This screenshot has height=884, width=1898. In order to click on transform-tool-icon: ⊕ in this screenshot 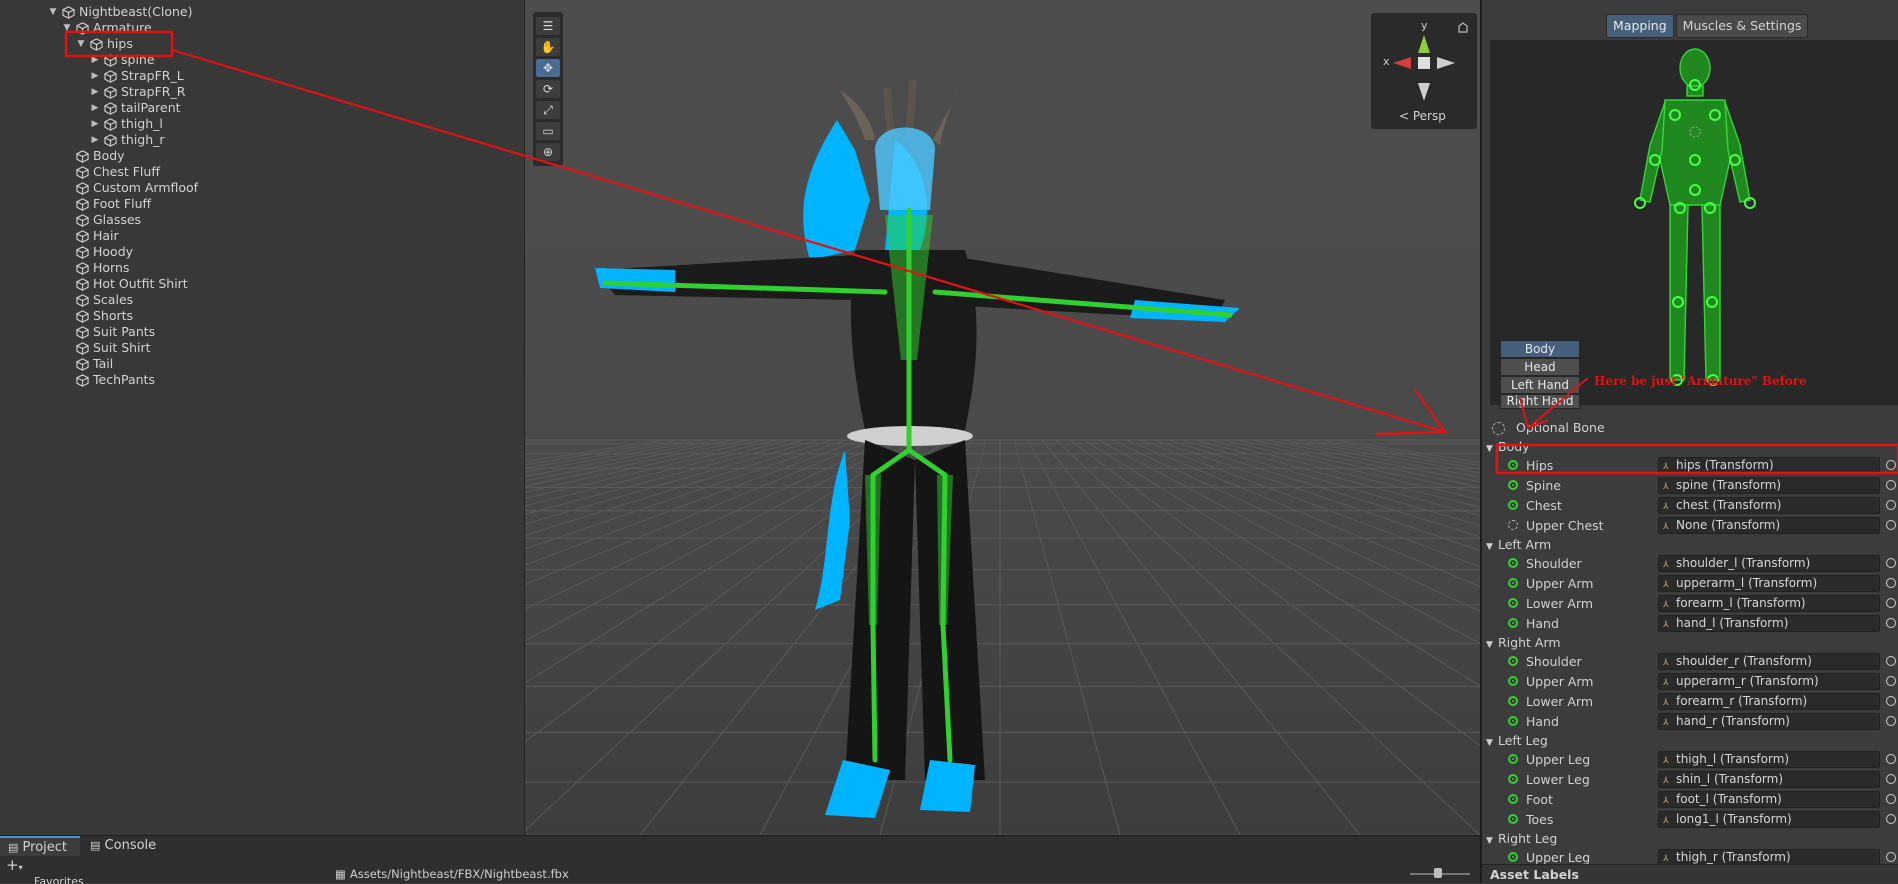, I will do `click(548, 152)`.